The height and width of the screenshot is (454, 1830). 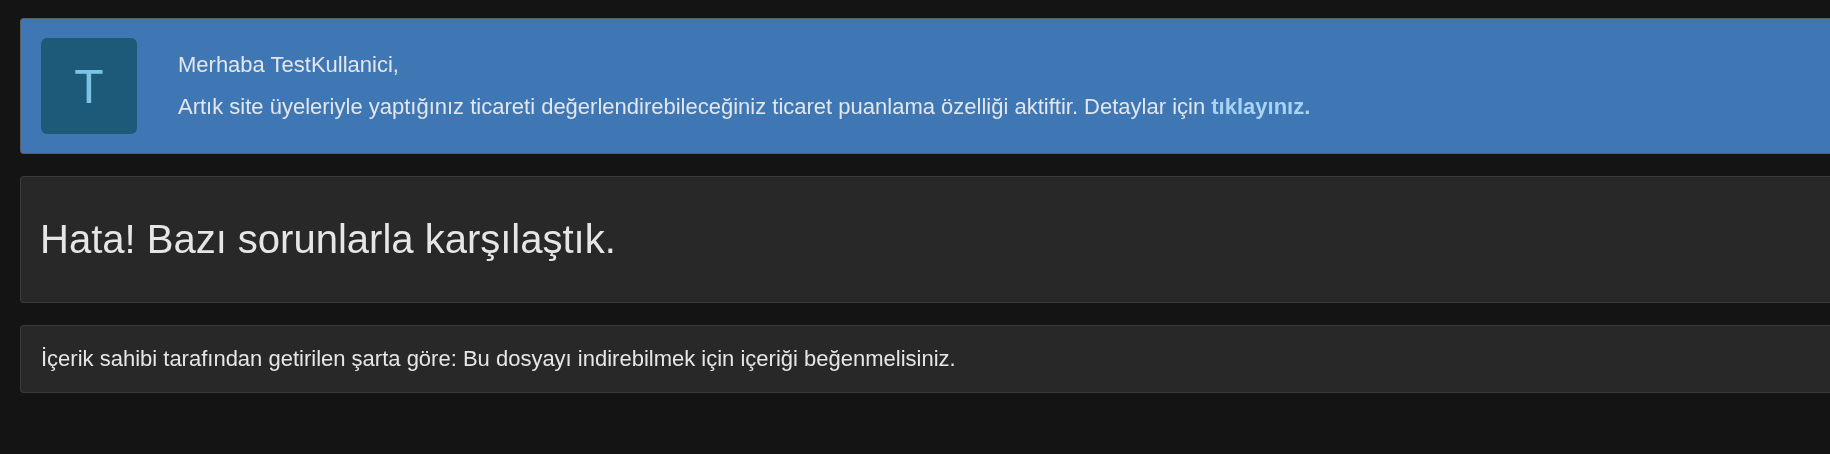 What do you see at coordinates (498, 359) in the screenshot?
I see `info-message: İçerik sahibi tarafından getirilen şarta göre: Bu dosyayı indirebilmek için içeriği beğenmelisiniz.` at bounding box center [498, 359].